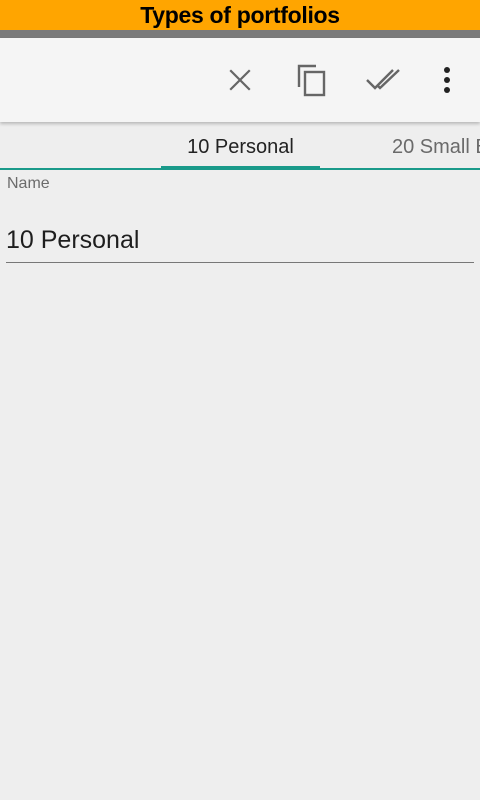 Image resolution: width=480 pixels, height=800 pixels. Describe the element at coordinates (240, 34) in the screenshot. I see `status-strip` at that location.